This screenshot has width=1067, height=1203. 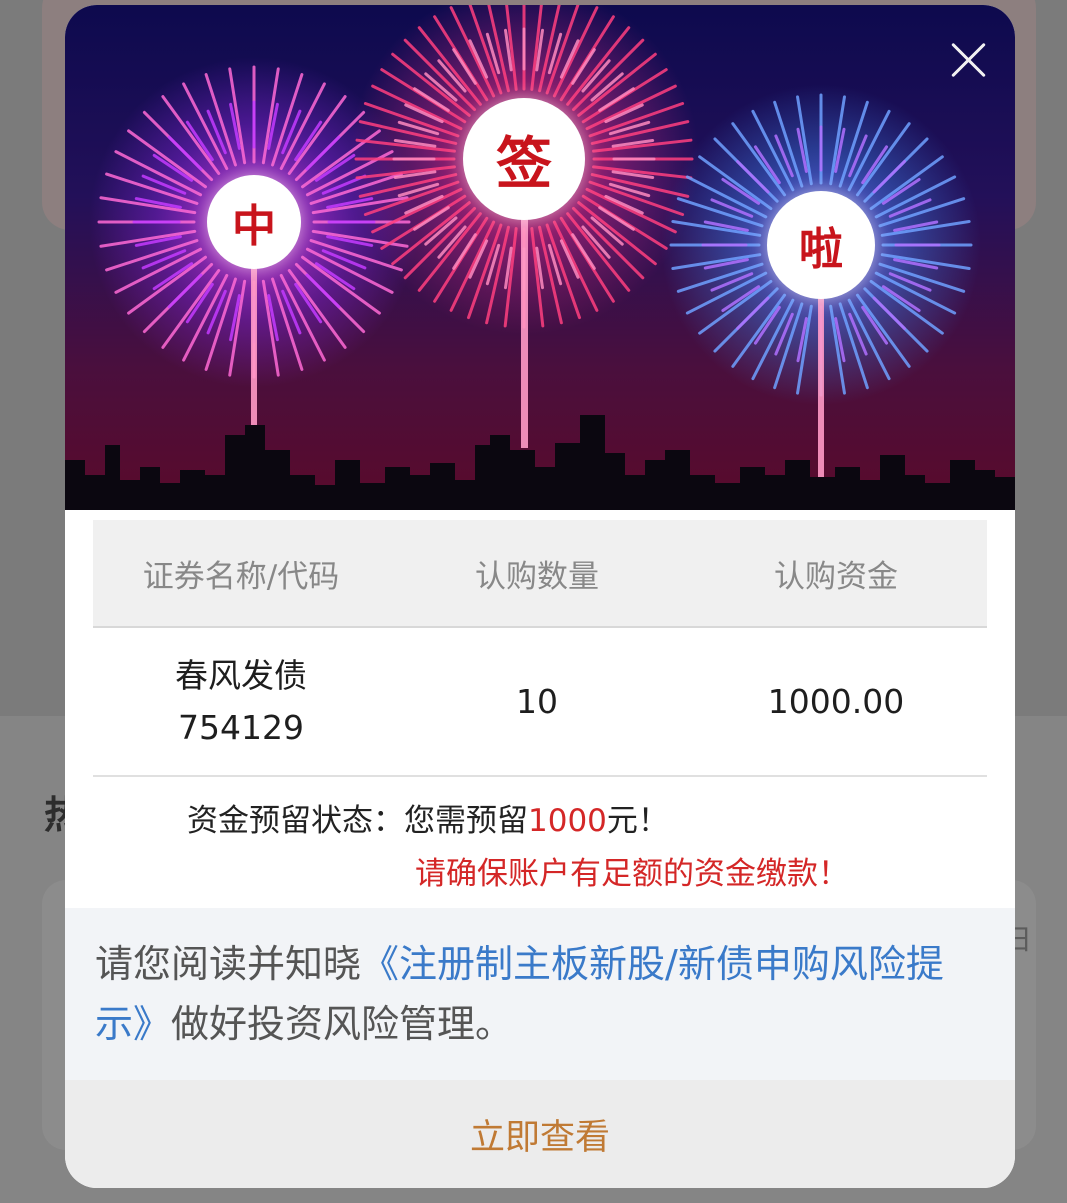 What do you see at coordinates (295, 821) in the screenshot?
I see `reserve-status-label: 资金预留状态：` at bounding box center [295, 821].